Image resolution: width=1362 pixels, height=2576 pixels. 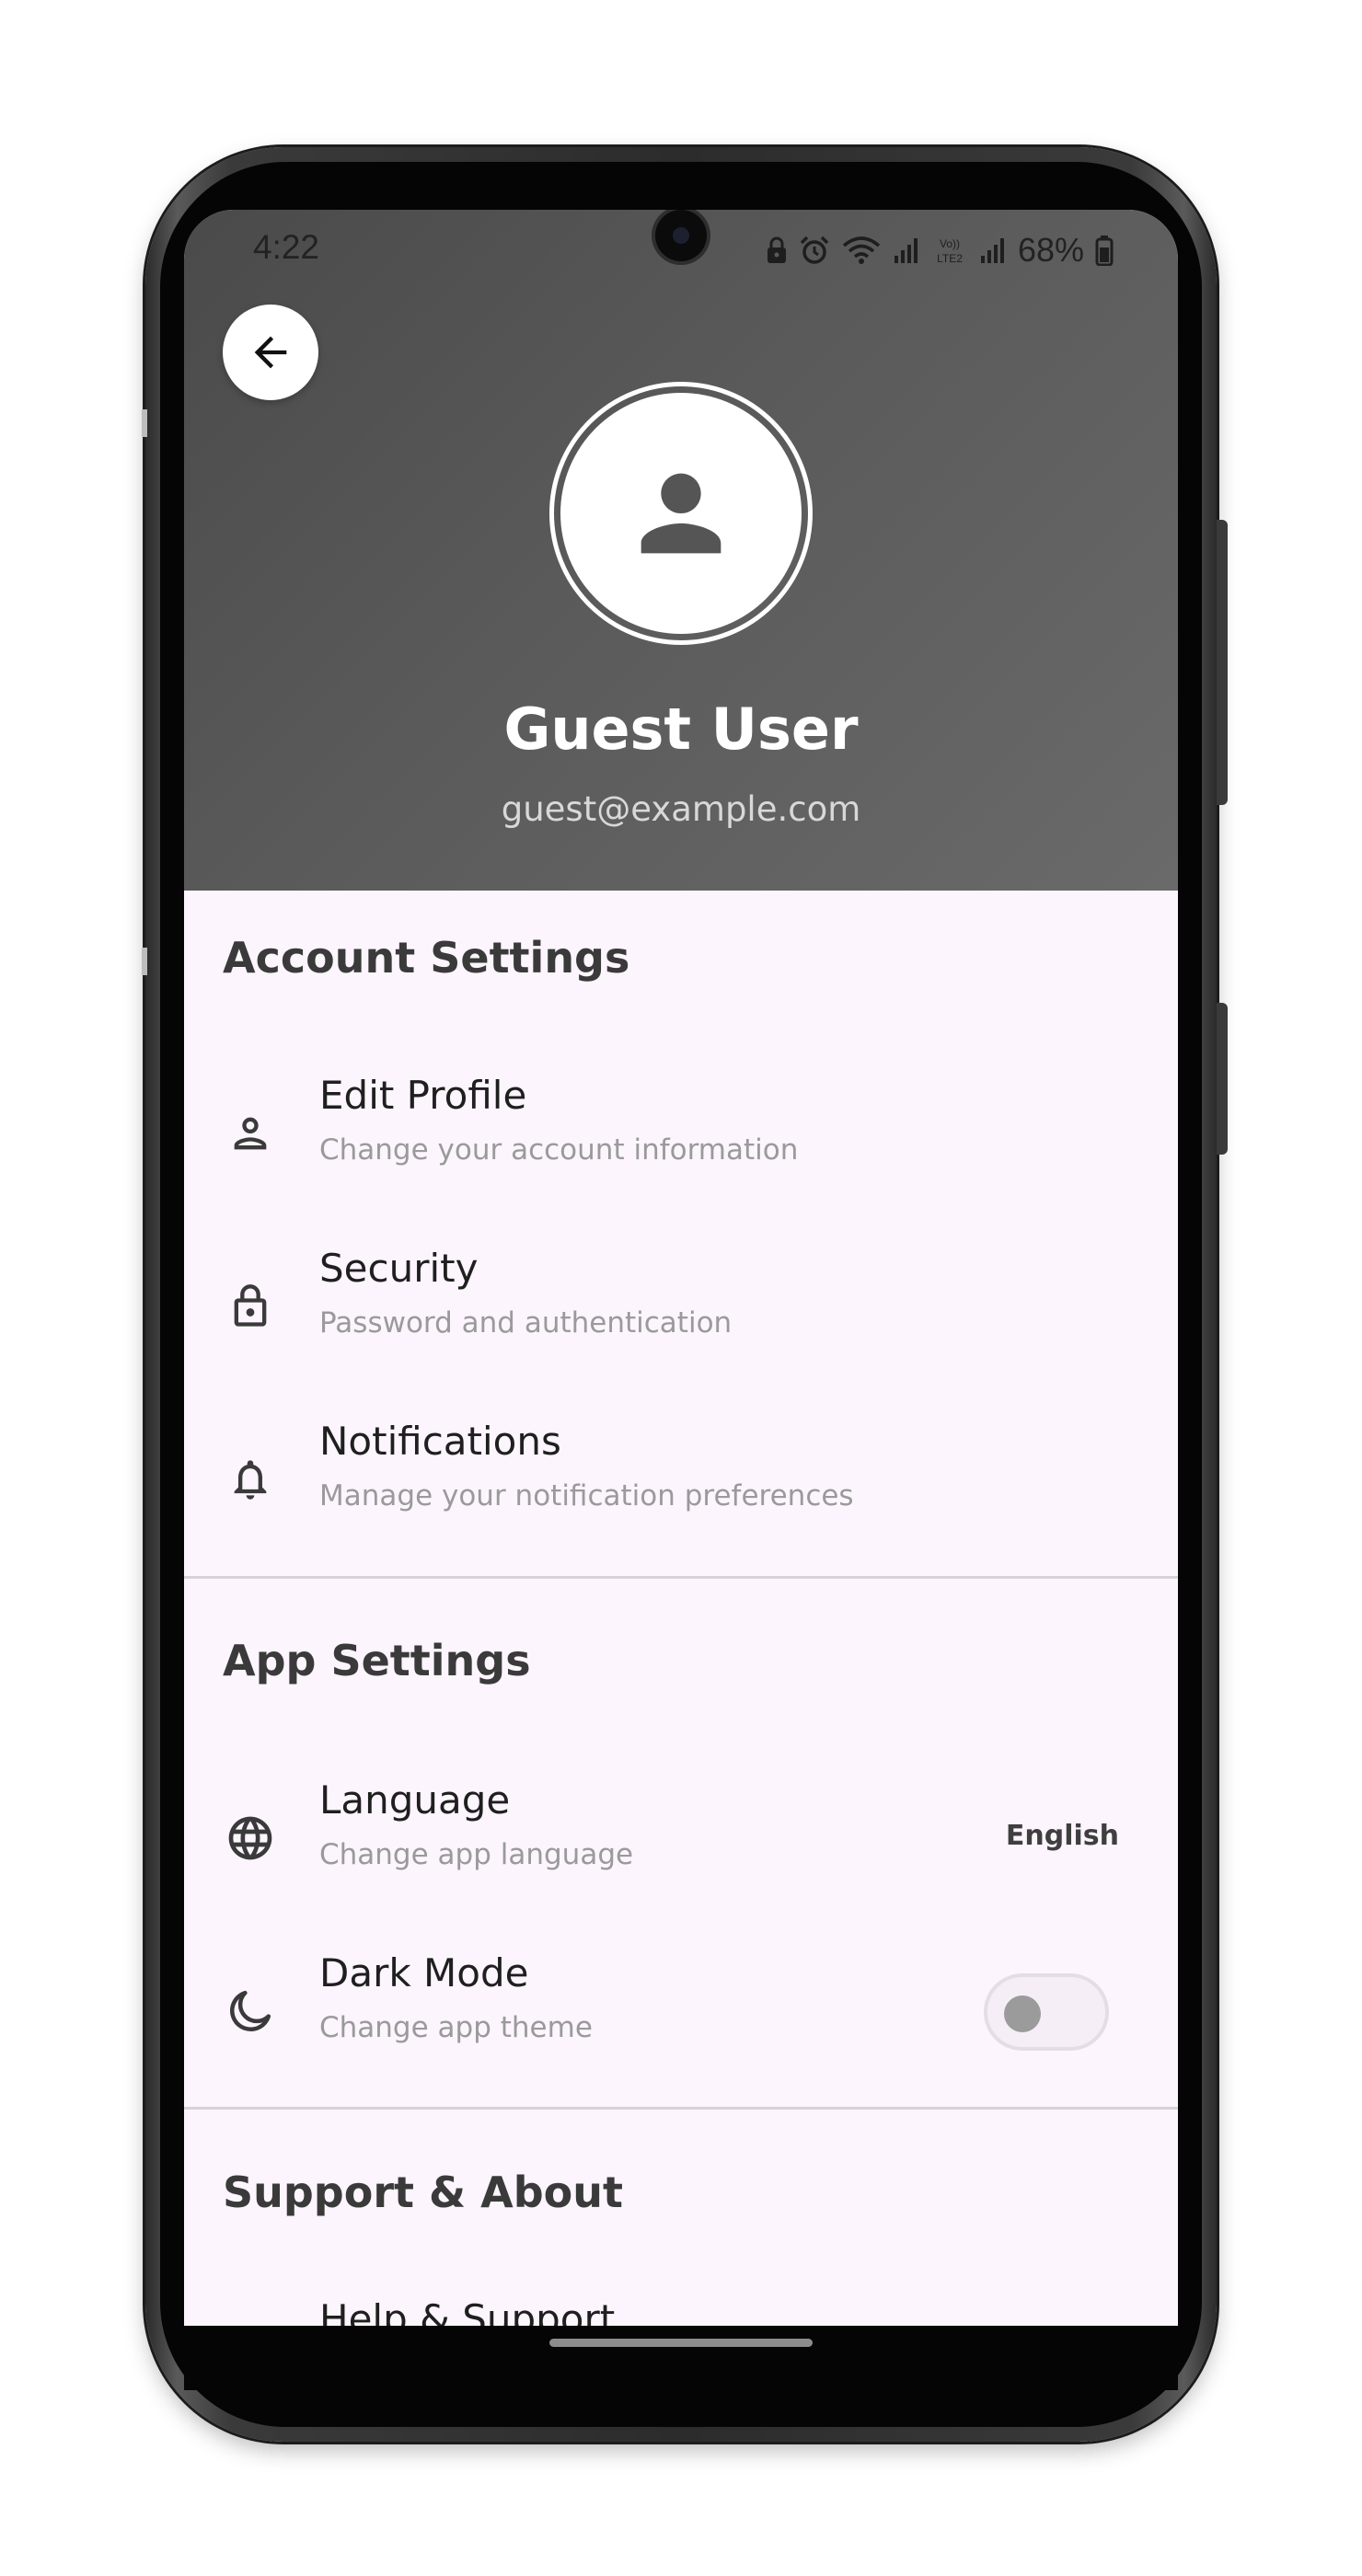 I want to click on front-camera, so click(x=681, y=235).